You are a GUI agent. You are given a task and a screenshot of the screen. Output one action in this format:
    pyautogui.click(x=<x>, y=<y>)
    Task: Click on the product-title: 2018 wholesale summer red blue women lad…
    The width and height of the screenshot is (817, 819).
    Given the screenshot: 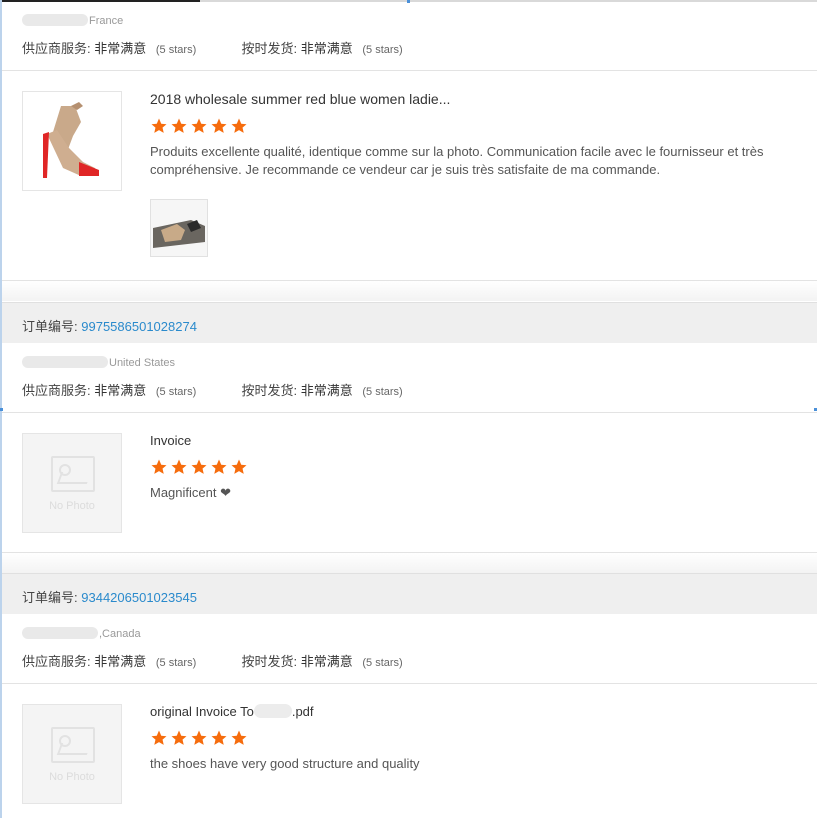 What is the action you would take?
    pyautogui.click(x=478, y=99)
    